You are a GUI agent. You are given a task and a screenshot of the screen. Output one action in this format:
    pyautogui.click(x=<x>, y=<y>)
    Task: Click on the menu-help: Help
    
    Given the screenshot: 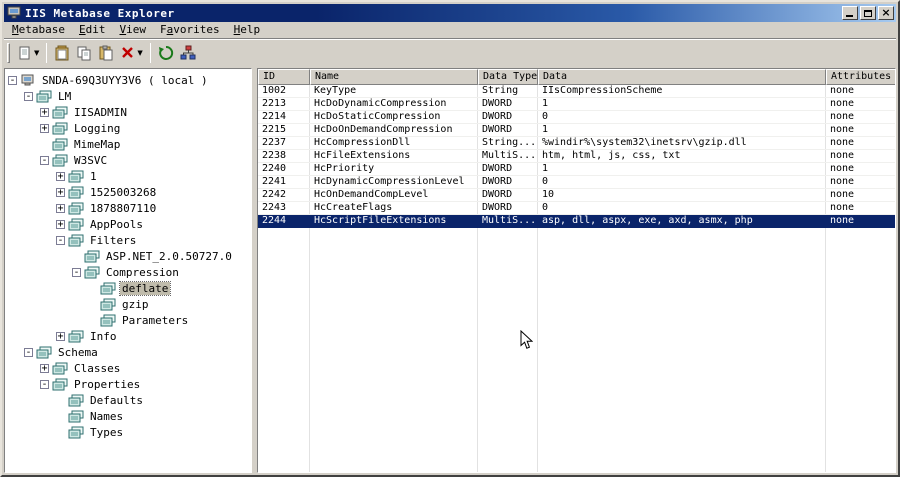 What is the action you would take?
    pyautogui.click(x=247, y=30)
    